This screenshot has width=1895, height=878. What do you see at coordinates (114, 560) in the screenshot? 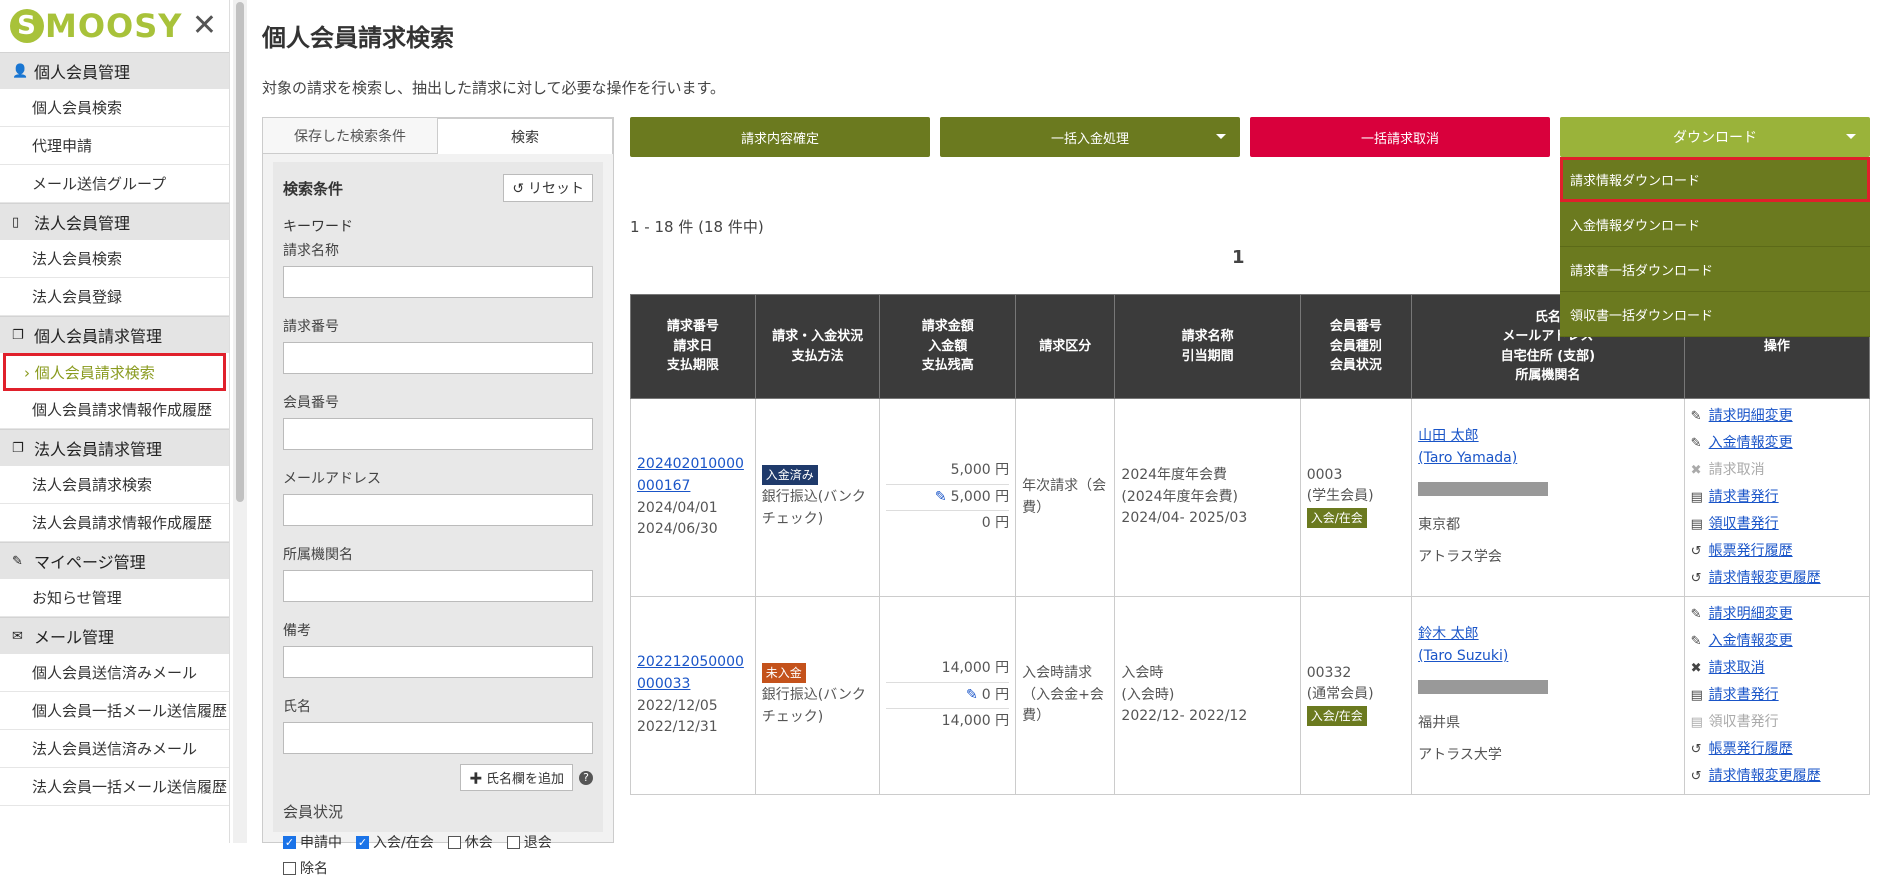
I see `sidebar-section-header: ✎ マイページ管理` at bounding box center [114, 560].